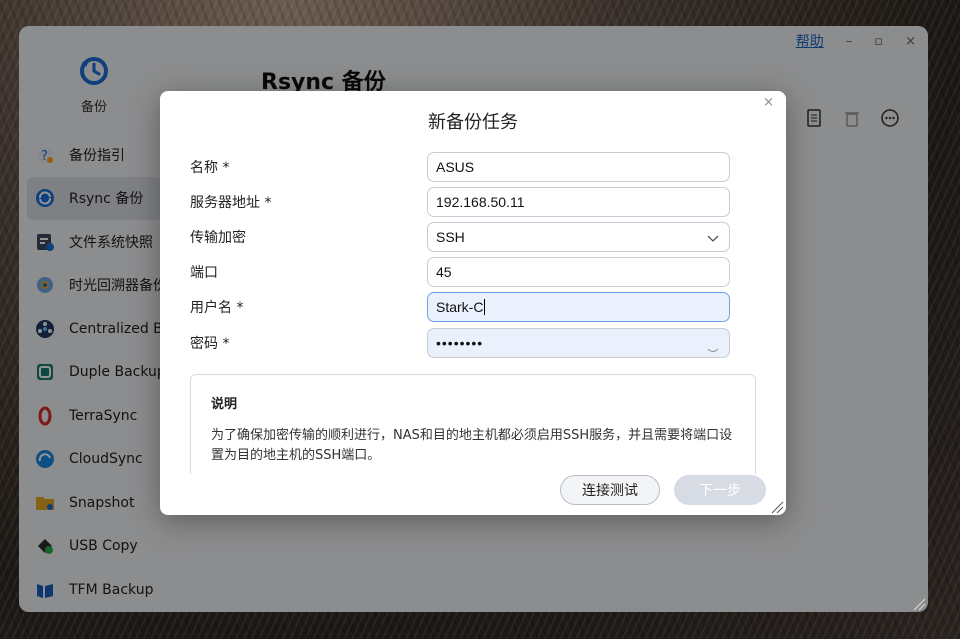  What do you see at coordinates (224, 404) in the screenshot?
I see `note-title: 说明` at bounding box center [224, 404].